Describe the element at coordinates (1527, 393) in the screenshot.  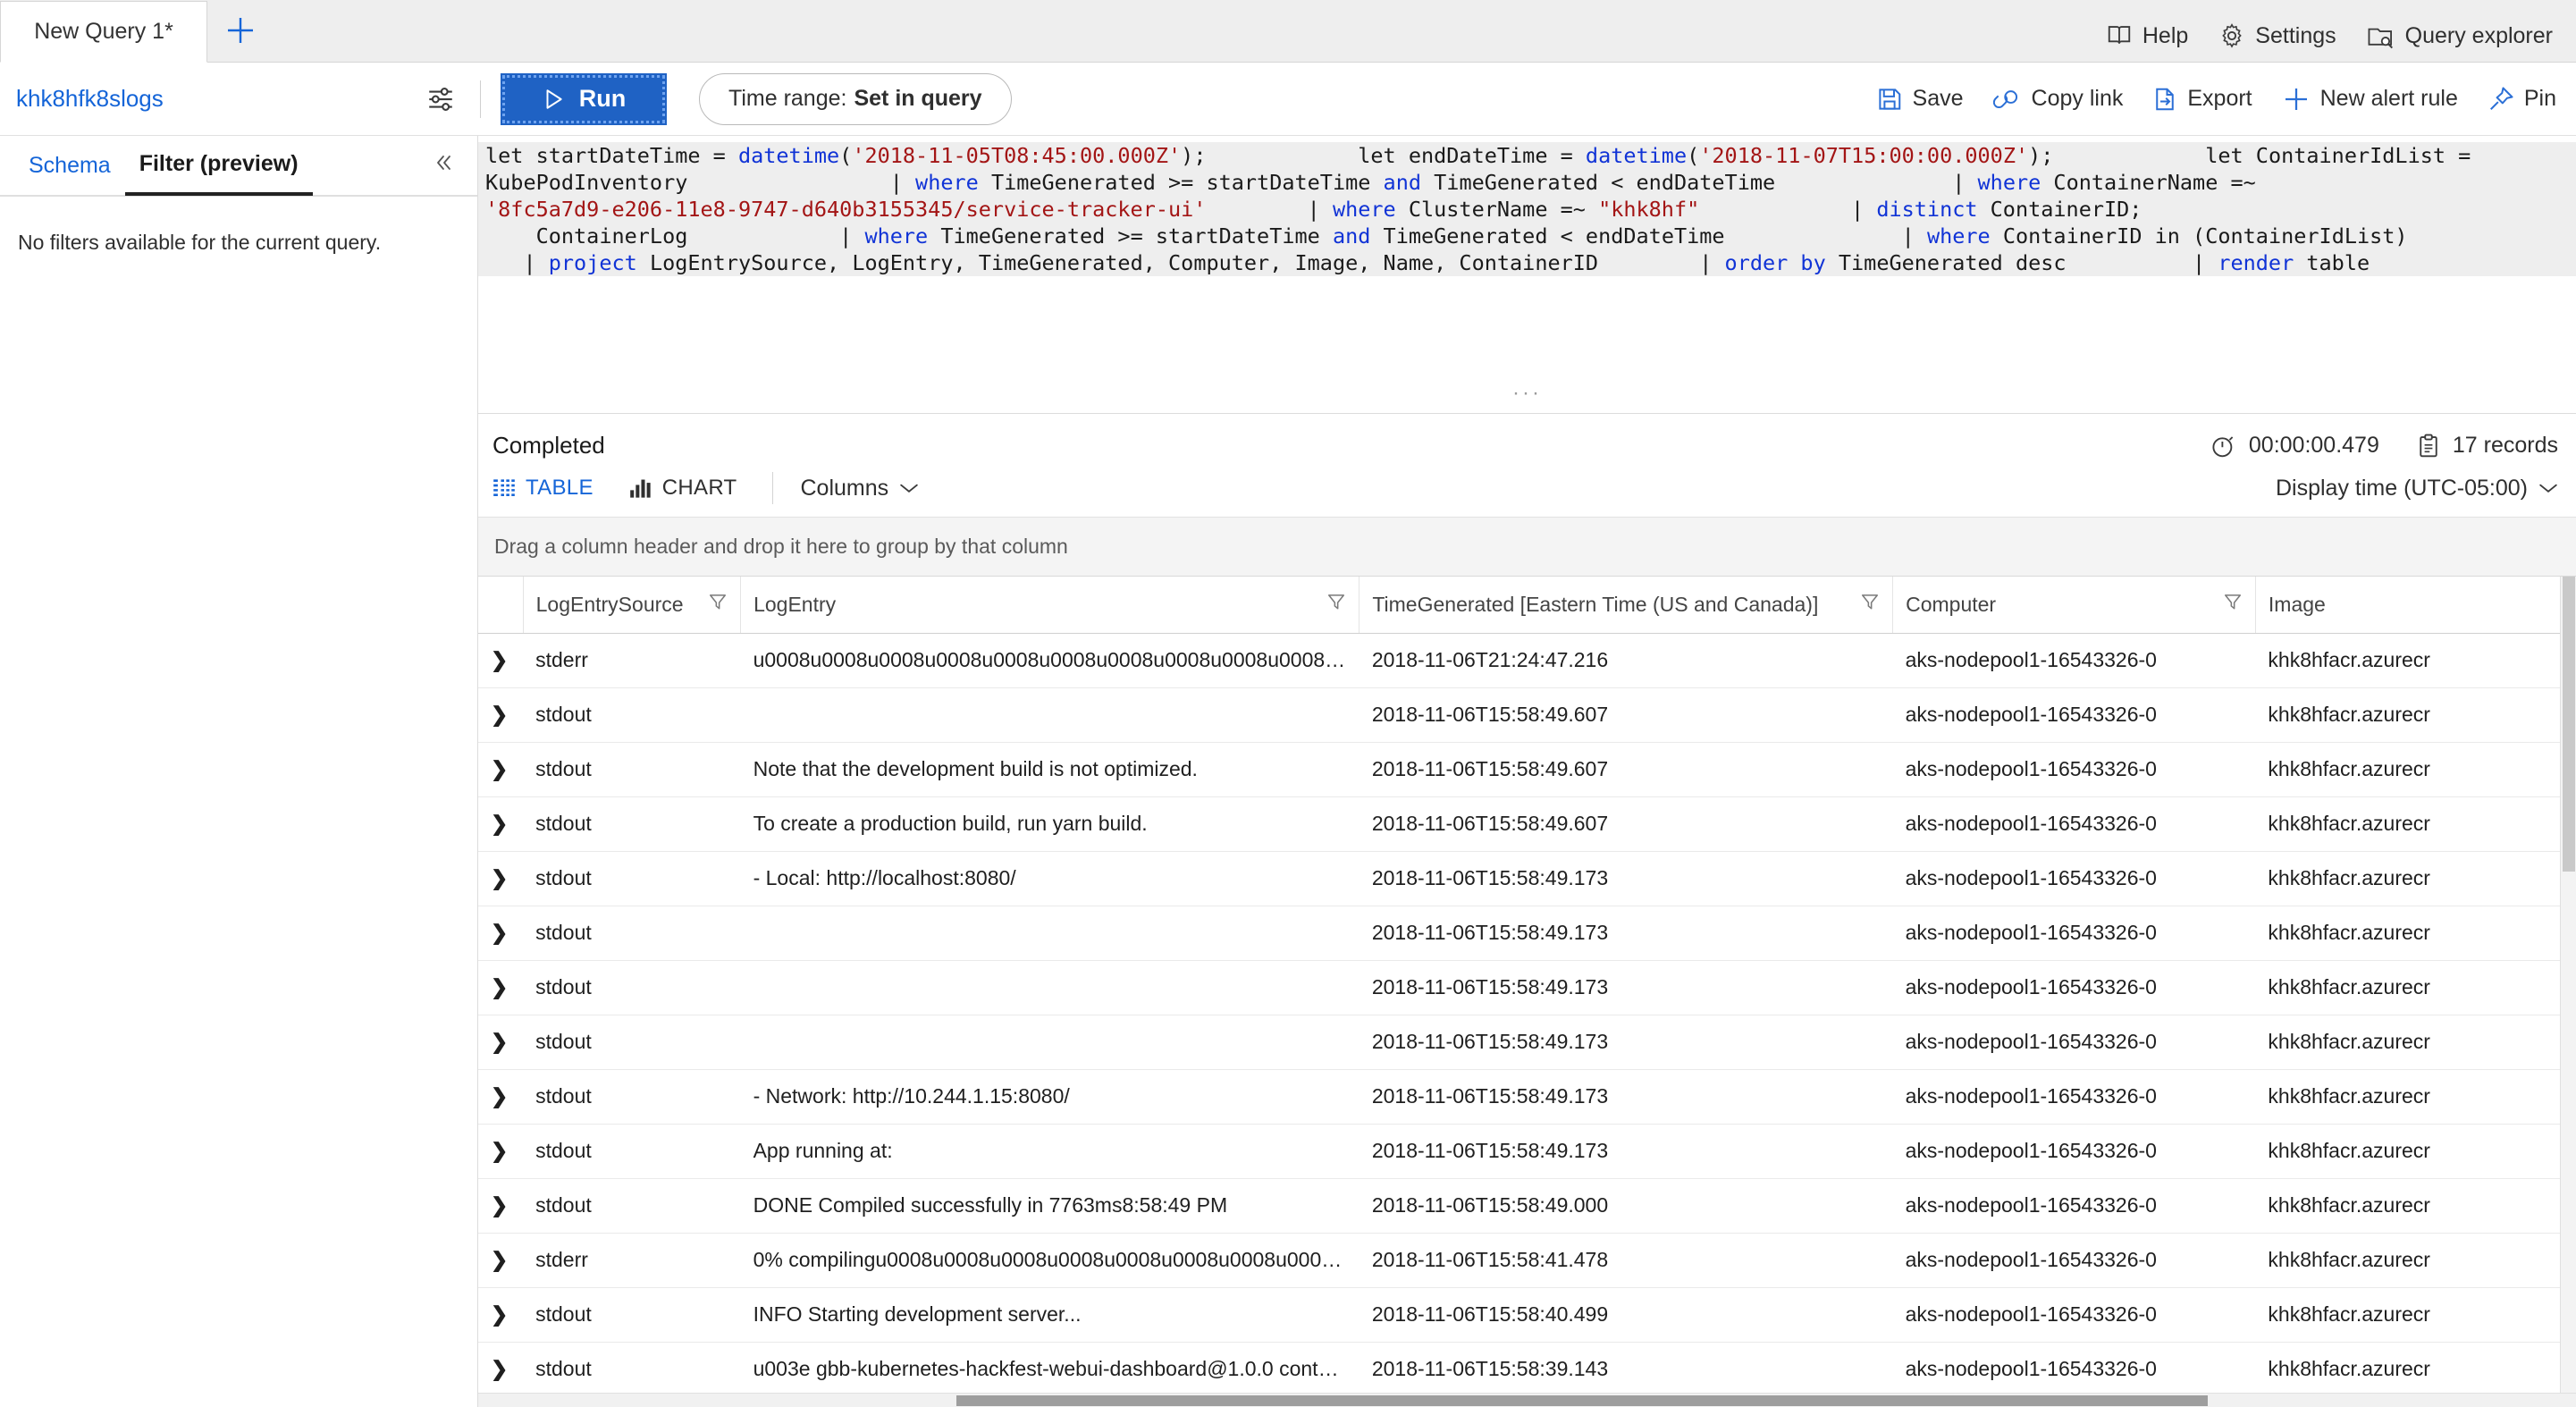
I see `editor-resize-grip: ···` at that location.